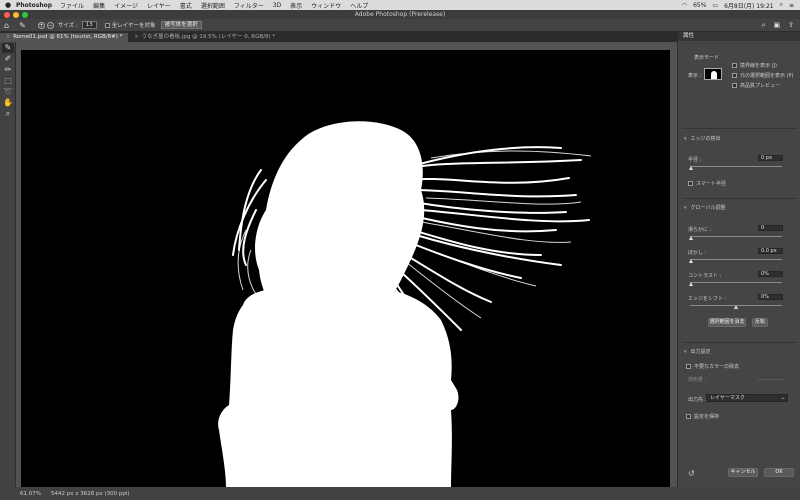 The height and width of the screenshot is (500, 800). Describe the element at coordinates (690, 183) in the screenshot. I see `smart-radius-checkbox` at that location.